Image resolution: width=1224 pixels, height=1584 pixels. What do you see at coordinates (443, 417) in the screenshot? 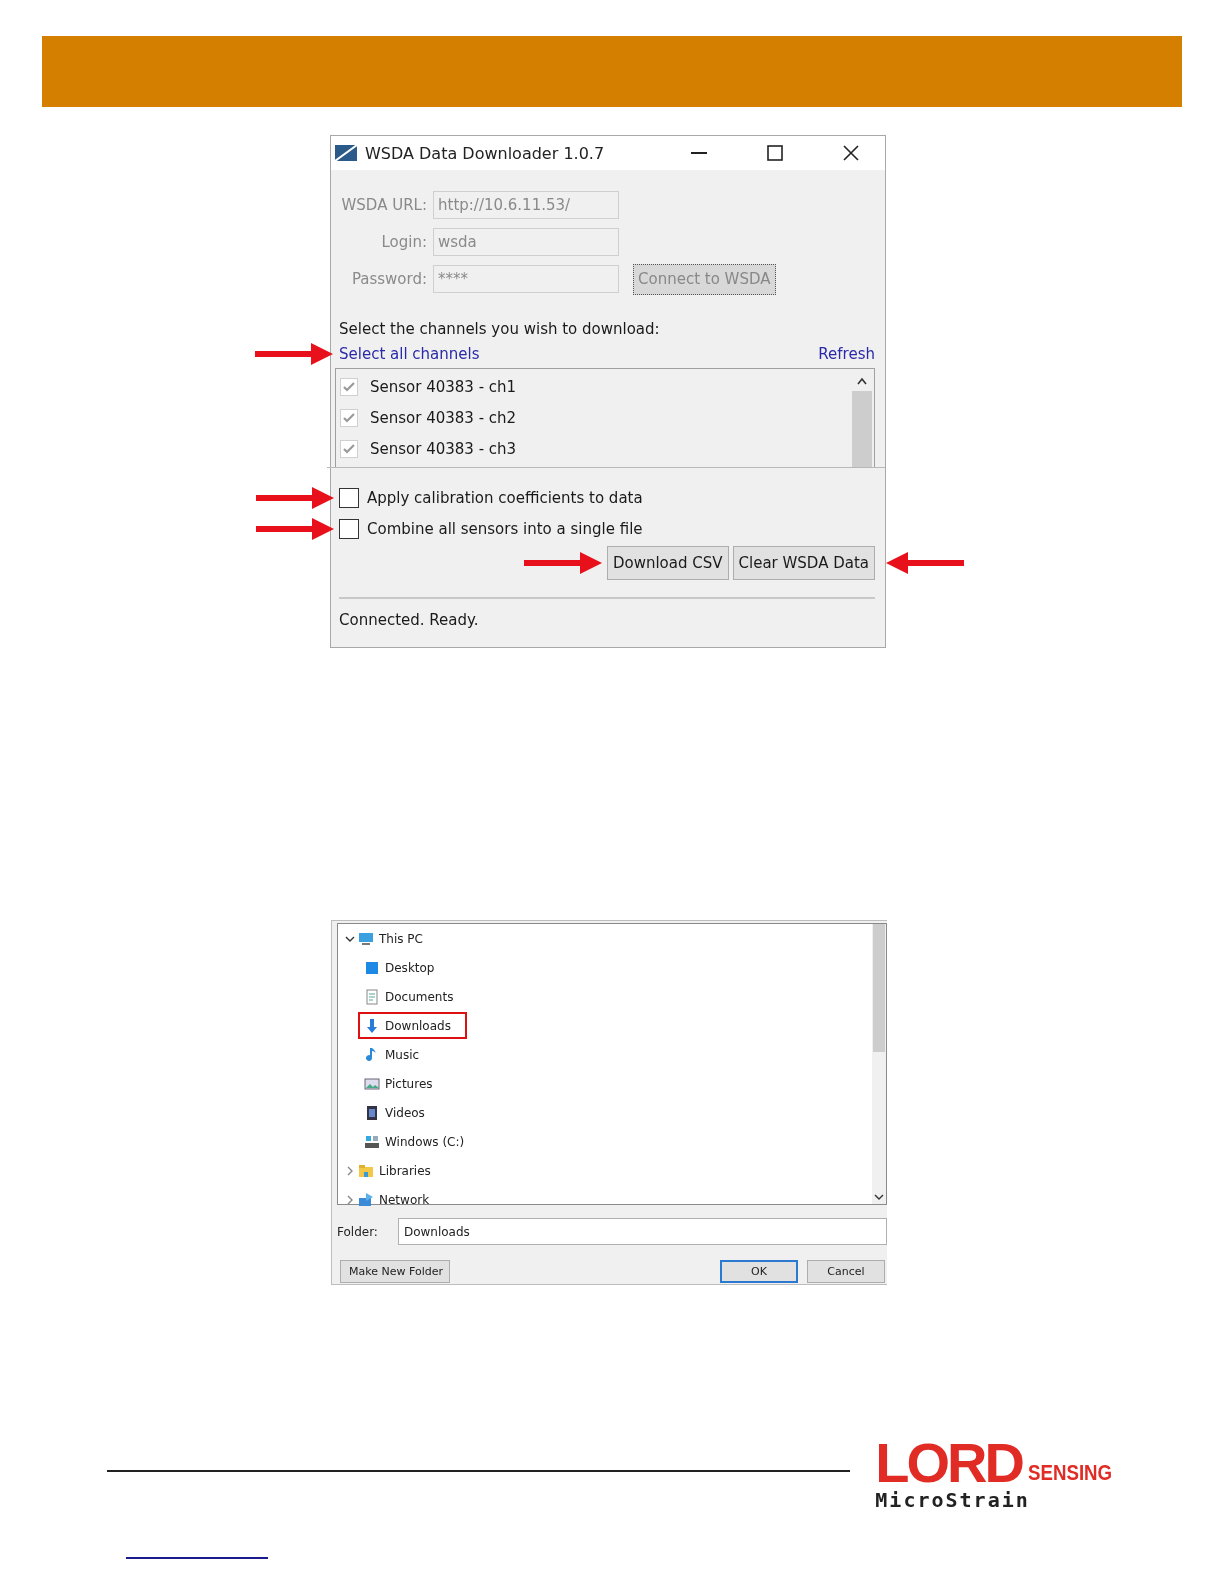
I see `channel-label: Sensor 40383 - ch2` at bounding box center [443, 417].